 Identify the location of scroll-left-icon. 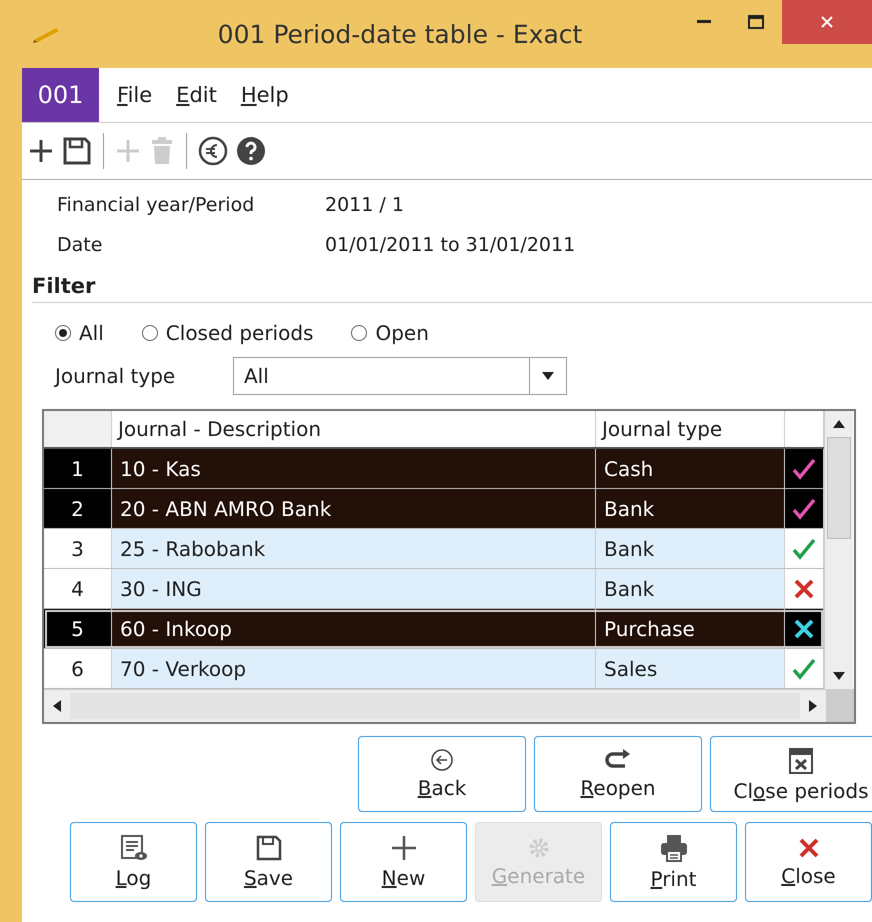
(57, 706).